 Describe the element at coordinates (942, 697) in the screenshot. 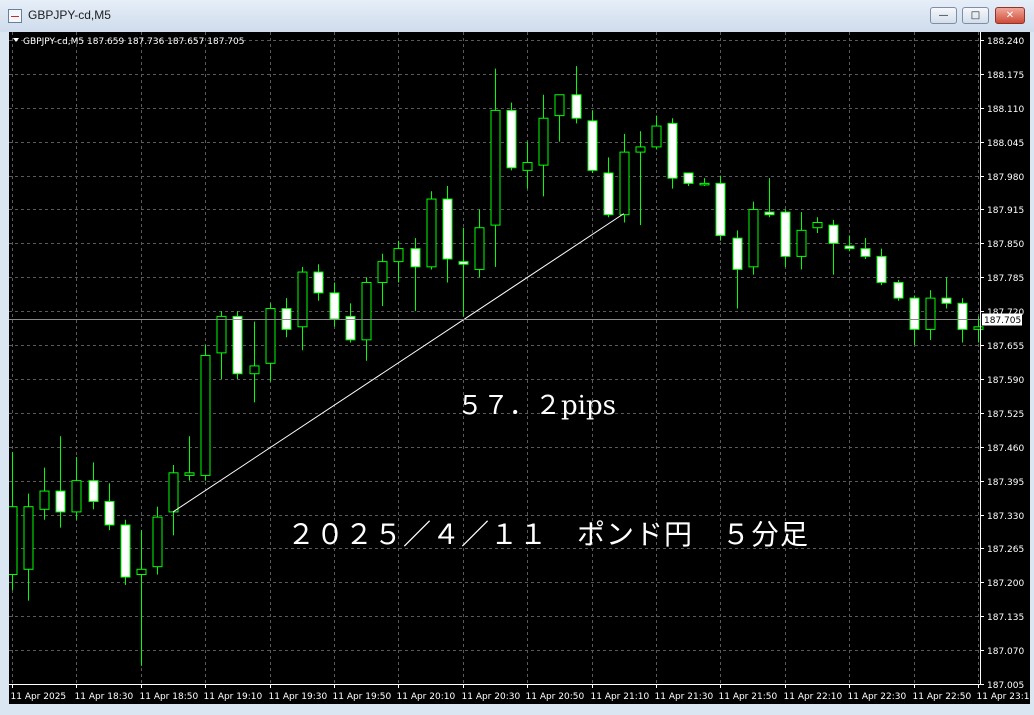

I see `x-tick-label: 11 Apr 22:50` at that location.